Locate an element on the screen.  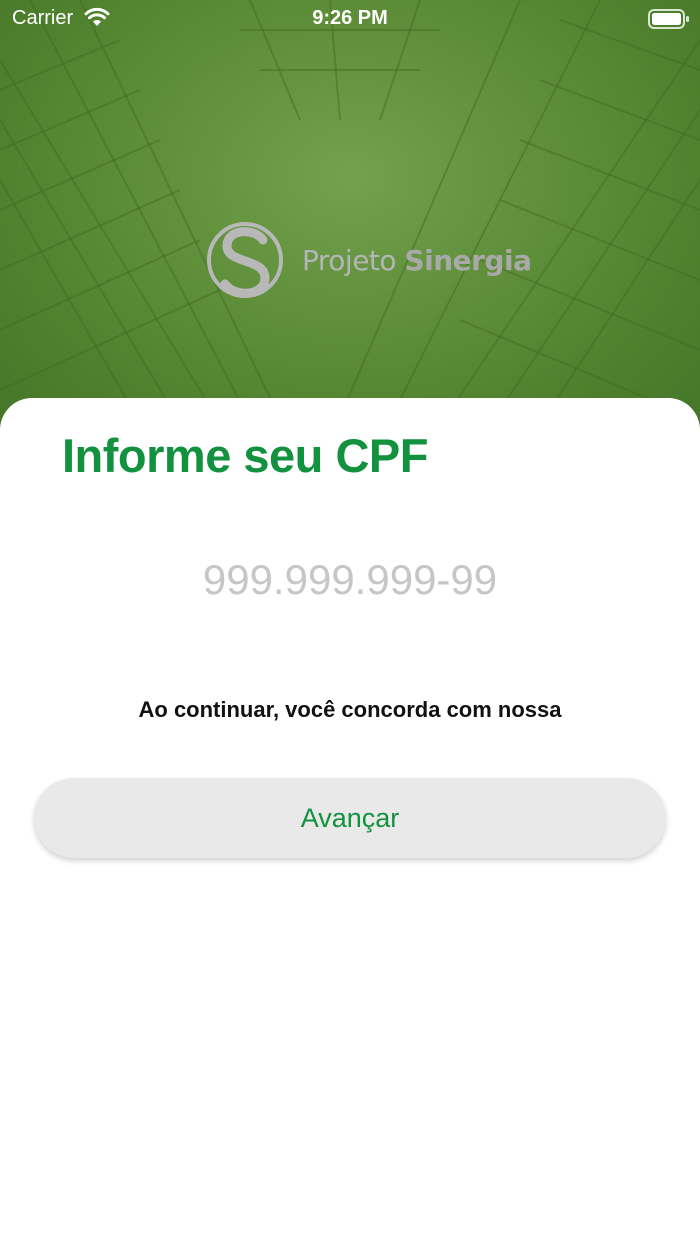
logo-wordmark: Projeto Sinergia is located at coordinates (417, 260).